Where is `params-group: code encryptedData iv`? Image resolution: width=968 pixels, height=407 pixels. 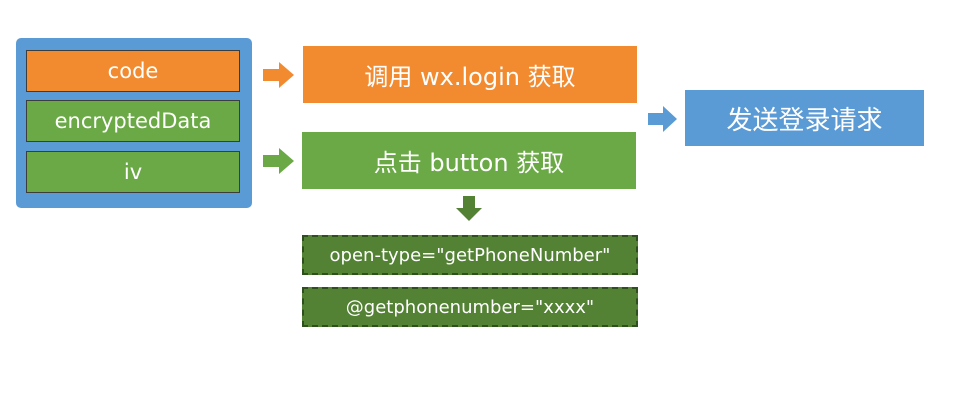 params-group: code encryptedData iv is located at coordinates (134, 123).